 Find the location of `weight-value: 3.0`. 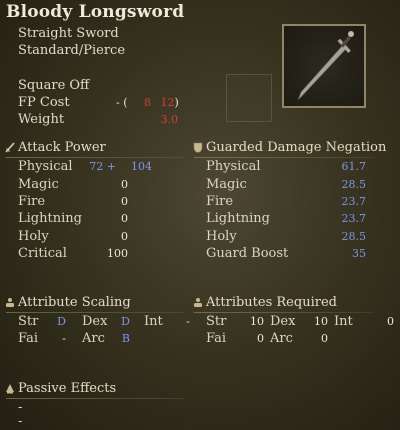

weight-value: 3.0 is located at coordinates (169, 119).